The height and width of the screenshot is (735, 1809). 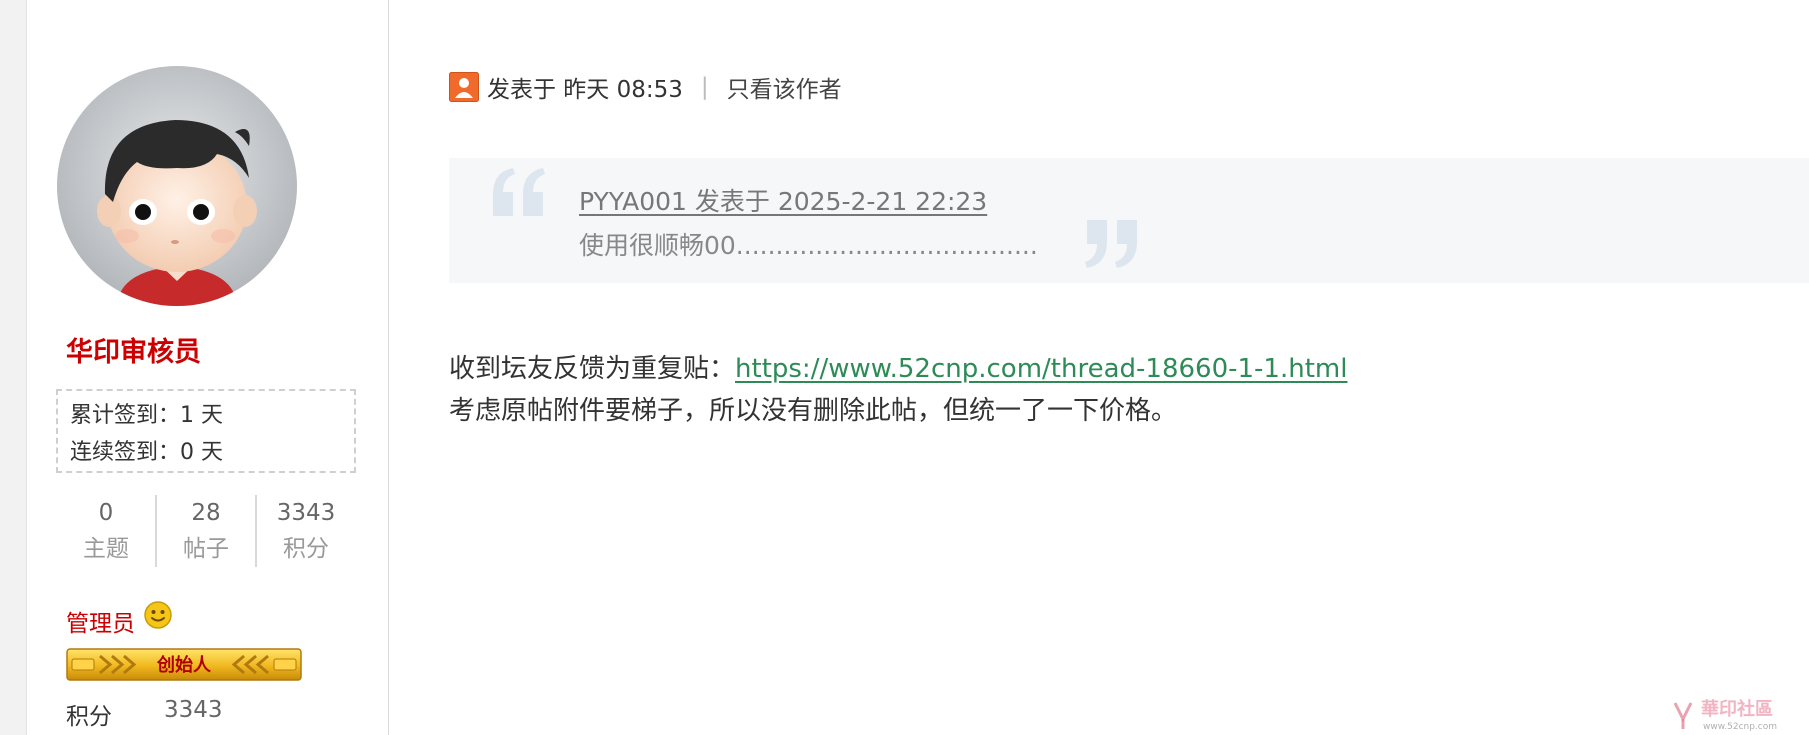 I want to click on author-role: 管理员, so click(x=119, y=619).